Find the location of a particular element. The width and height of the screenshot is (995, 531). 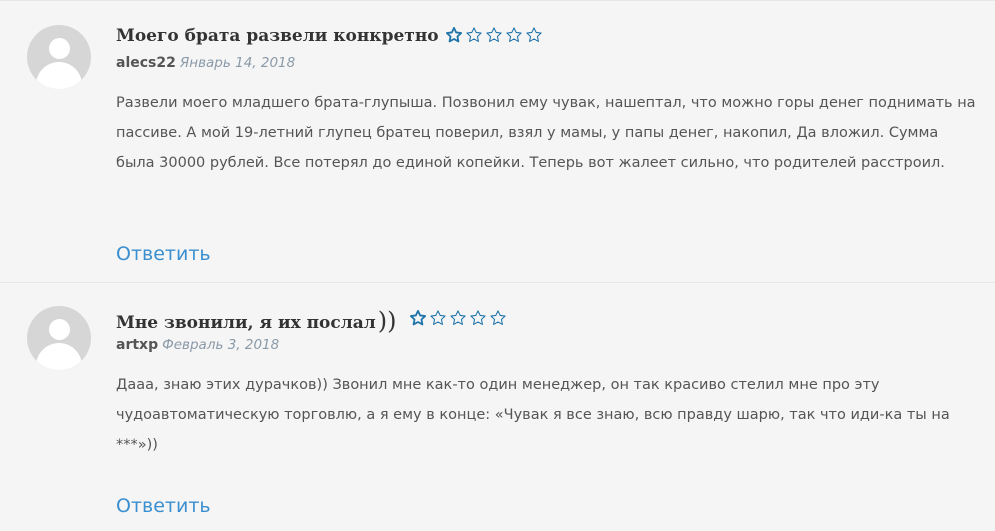

comment-title: Мне звонили, я их послал)) is located at coordinates (256, 320).